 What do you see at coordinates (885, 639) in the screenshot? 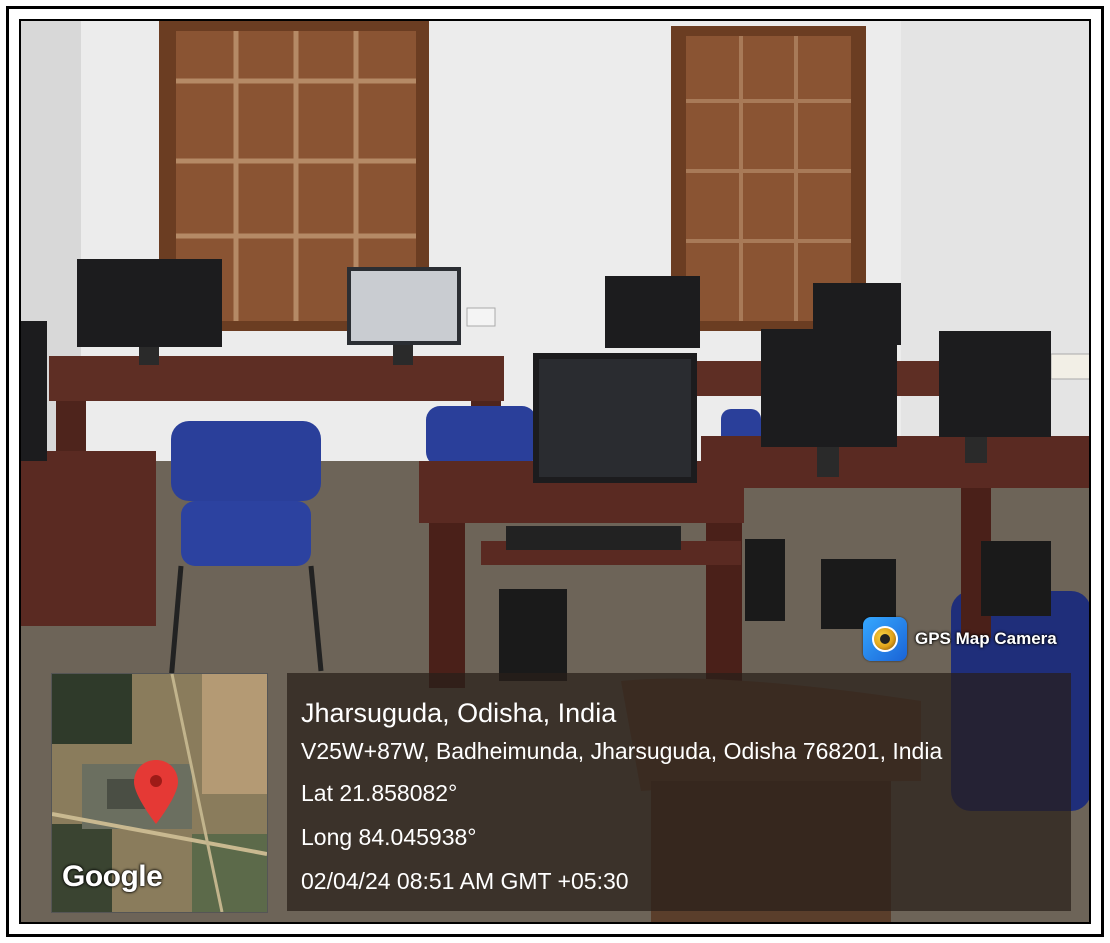
I see `gps-map-camera-icon` at bounding box center [885, 639].